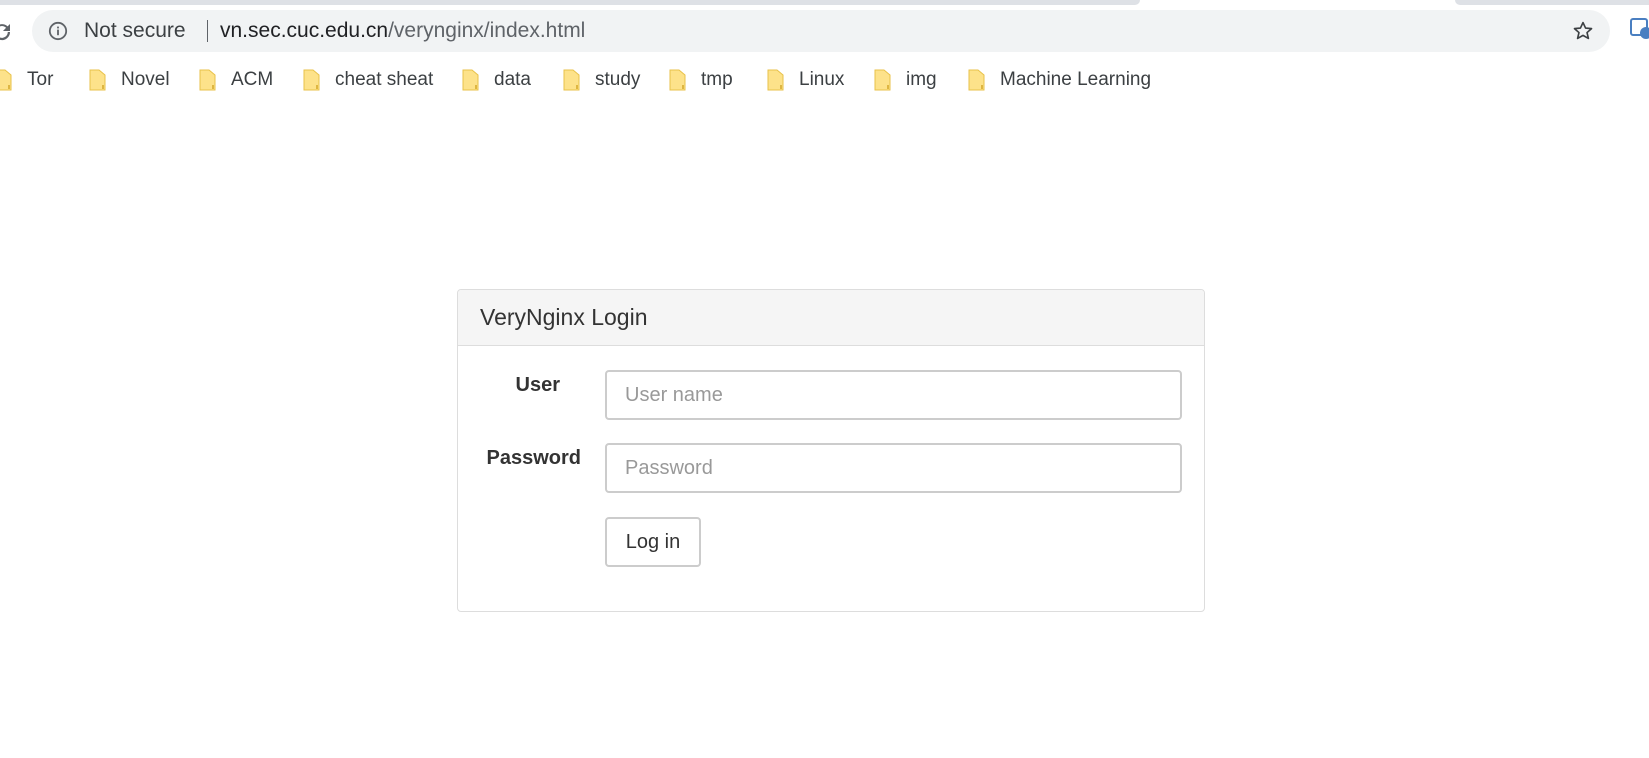 Image resolution: width=1649 pixels, height=758 pixels. I want to click on bookmark-label: ACM, so click(252, 79).